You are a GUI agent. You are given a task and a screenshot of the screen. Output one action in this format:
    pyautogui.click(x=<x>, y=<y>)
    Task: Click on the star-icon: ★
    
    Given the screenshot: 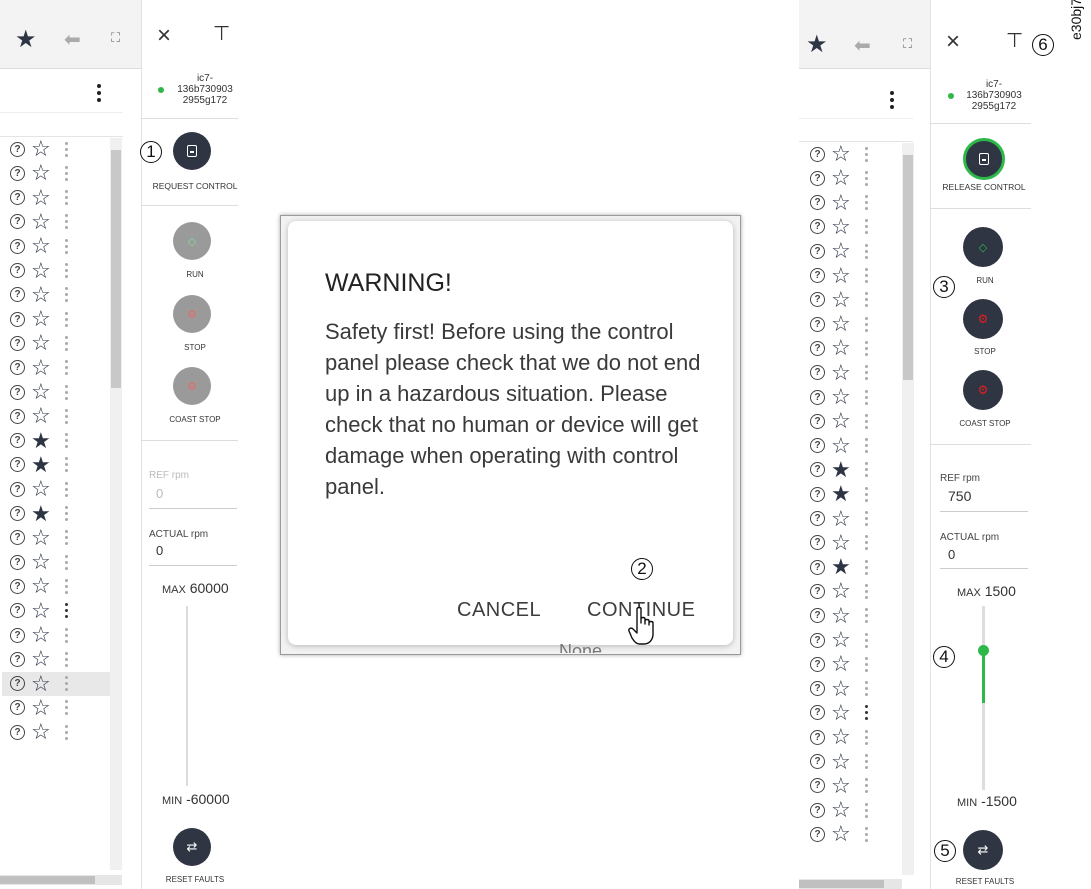 What is the action you would take?
    pyautogui.click(x=26, y=39)
    